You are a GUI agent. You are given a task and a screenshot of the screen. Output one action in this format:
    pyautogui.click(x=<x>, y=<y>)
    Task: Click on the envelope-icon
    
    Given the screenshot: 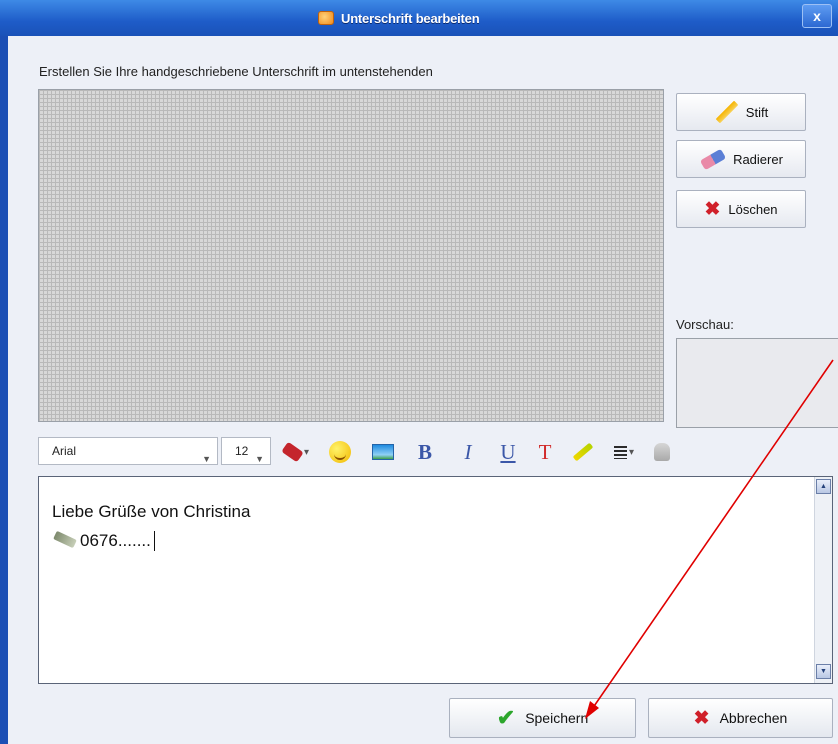 What is the action you would take?
    pyautogui.click(x=326, y=18)
    